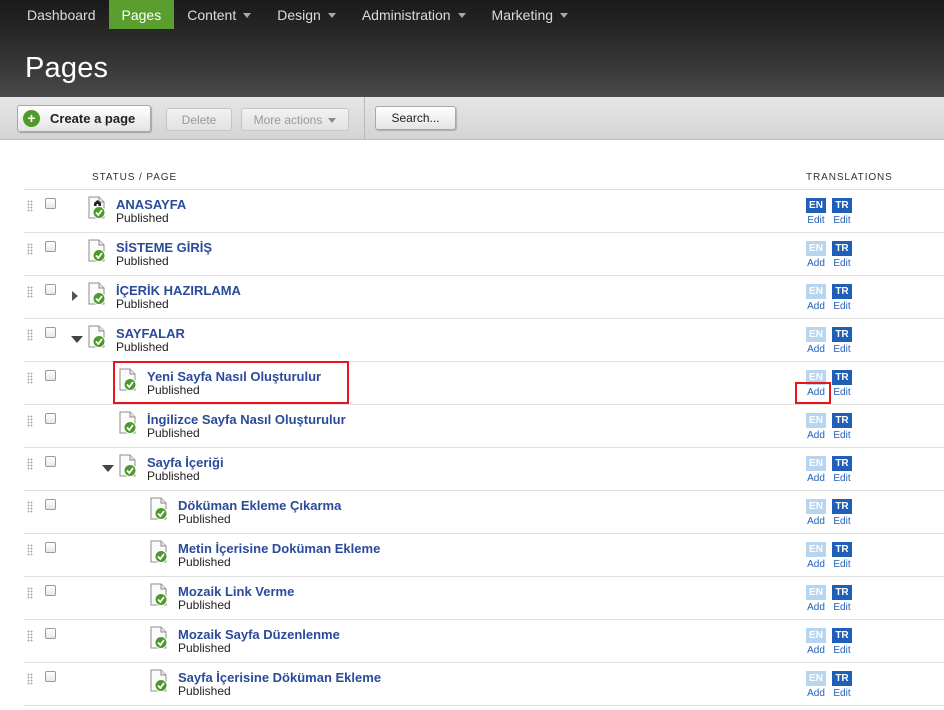 Image resolution: width=944 pixels, height=710 pixels. I want to click on more-actions-button: More actions, so click(295, 119).